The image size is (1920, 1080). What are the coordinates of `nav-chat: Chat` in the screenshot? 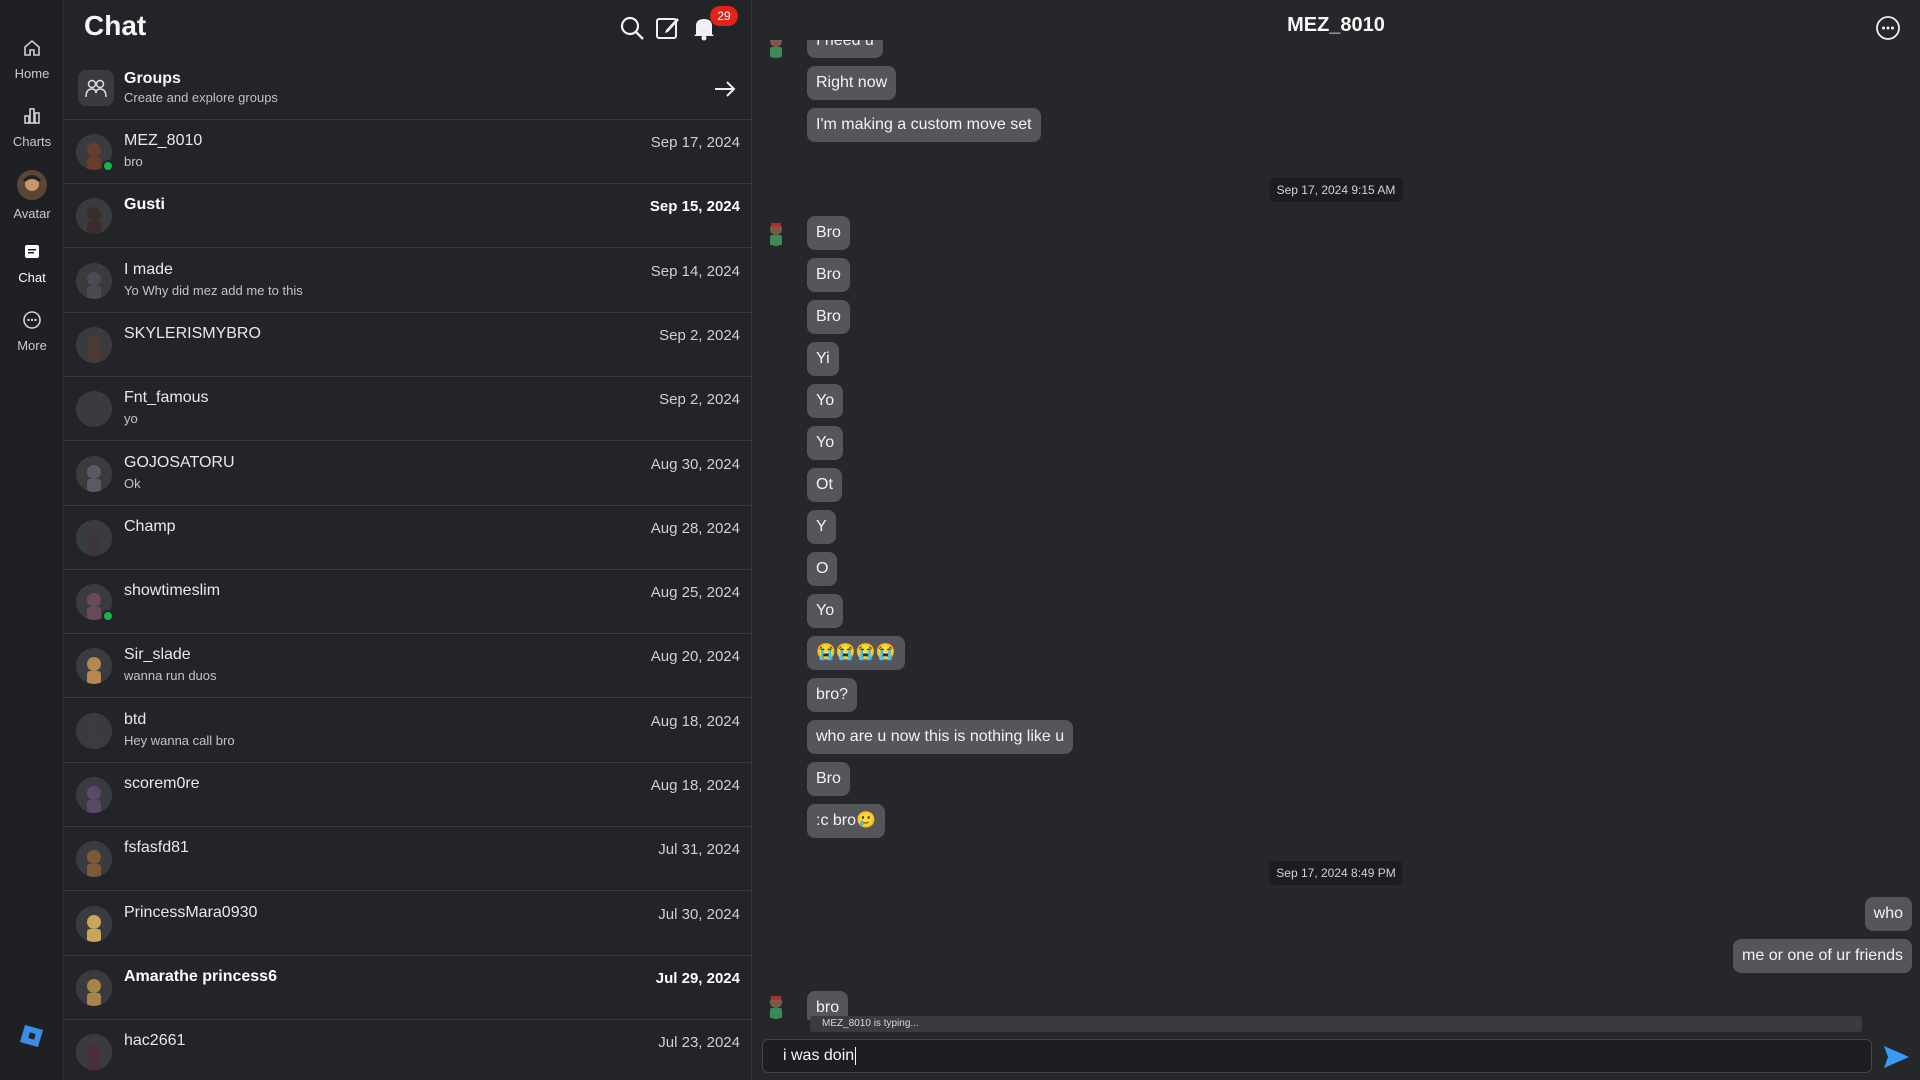 It's located at (32, 270).